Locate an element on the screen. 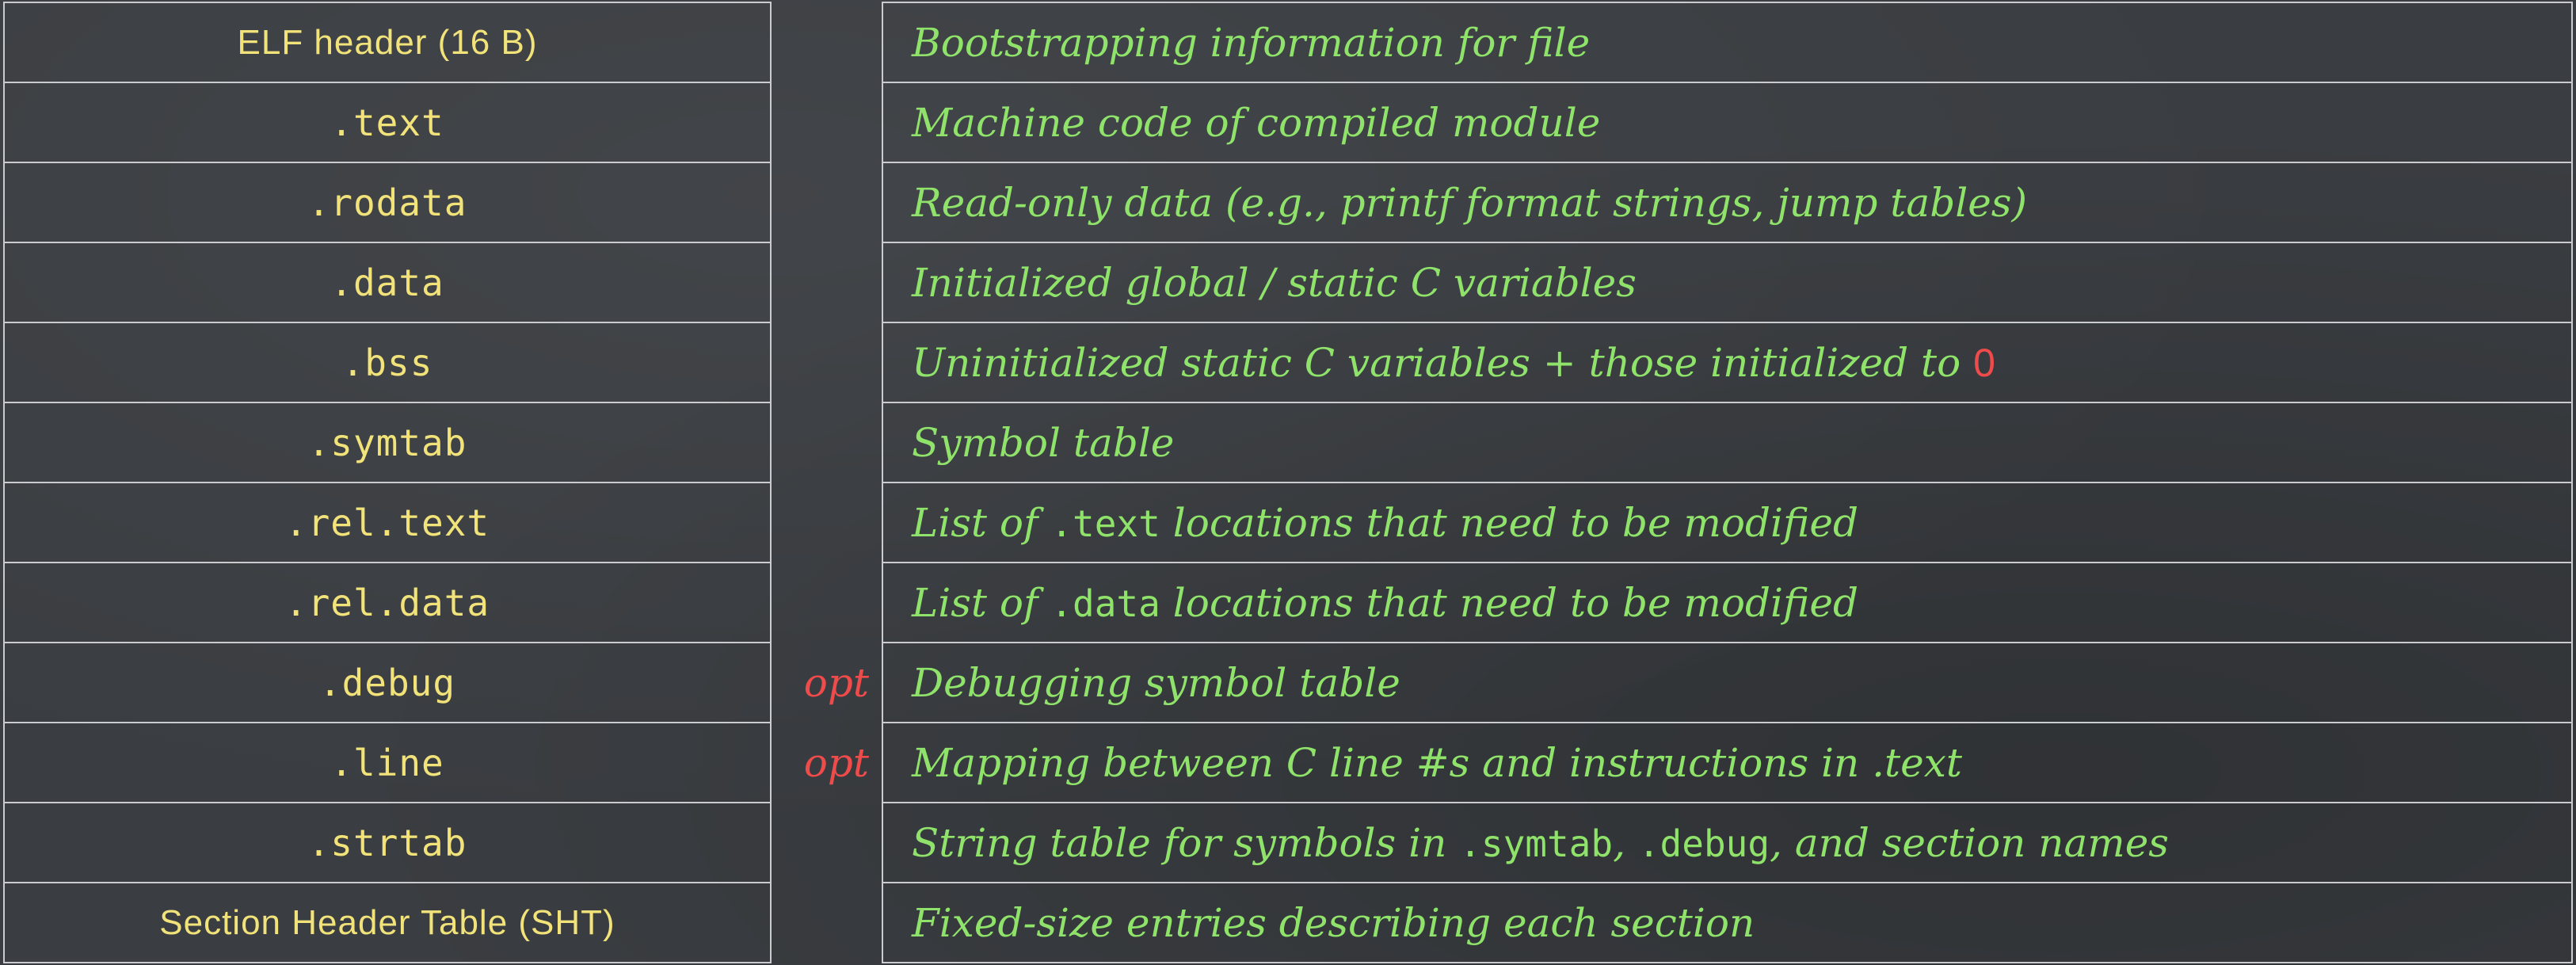  description-cell: Bootstrapping information for file is located at coordinates (1727, 43).